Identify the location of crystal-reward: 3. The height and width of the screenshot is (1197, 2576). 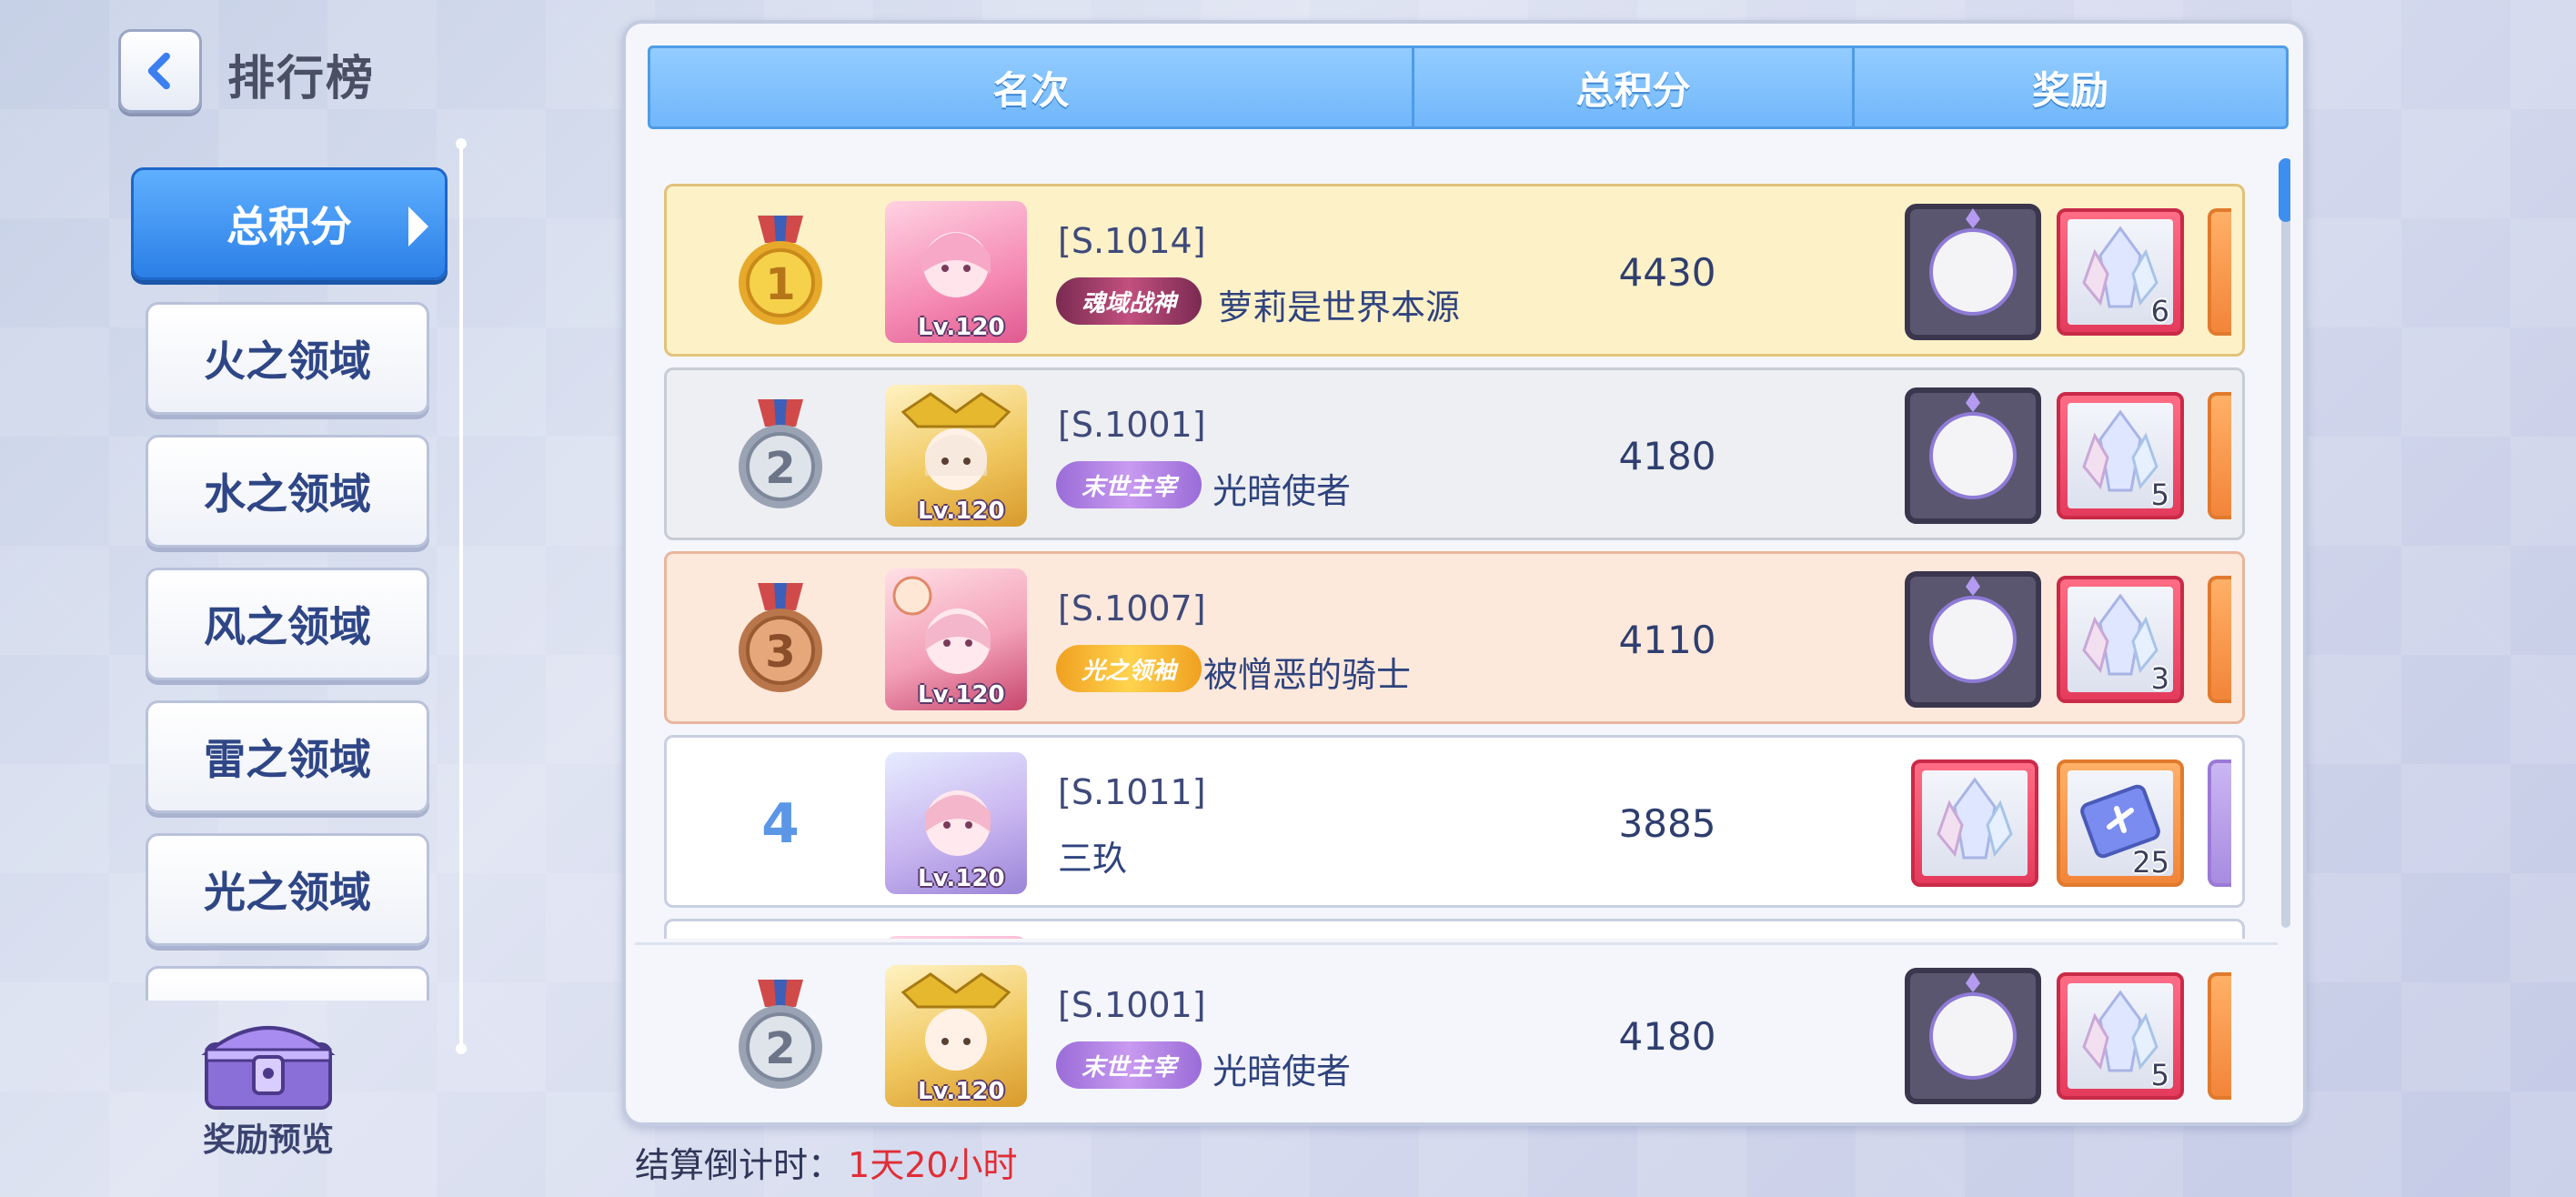
(2120, 639).